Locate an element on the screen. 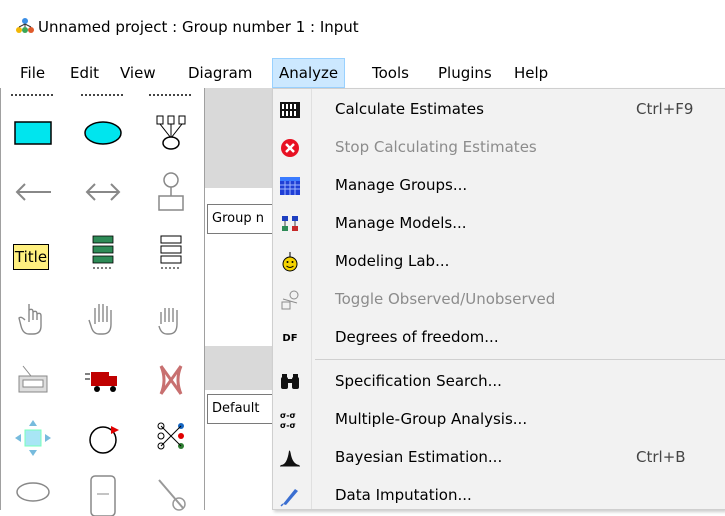 The image size is (725, 516). app-icon is located at coordinates (25, 25).